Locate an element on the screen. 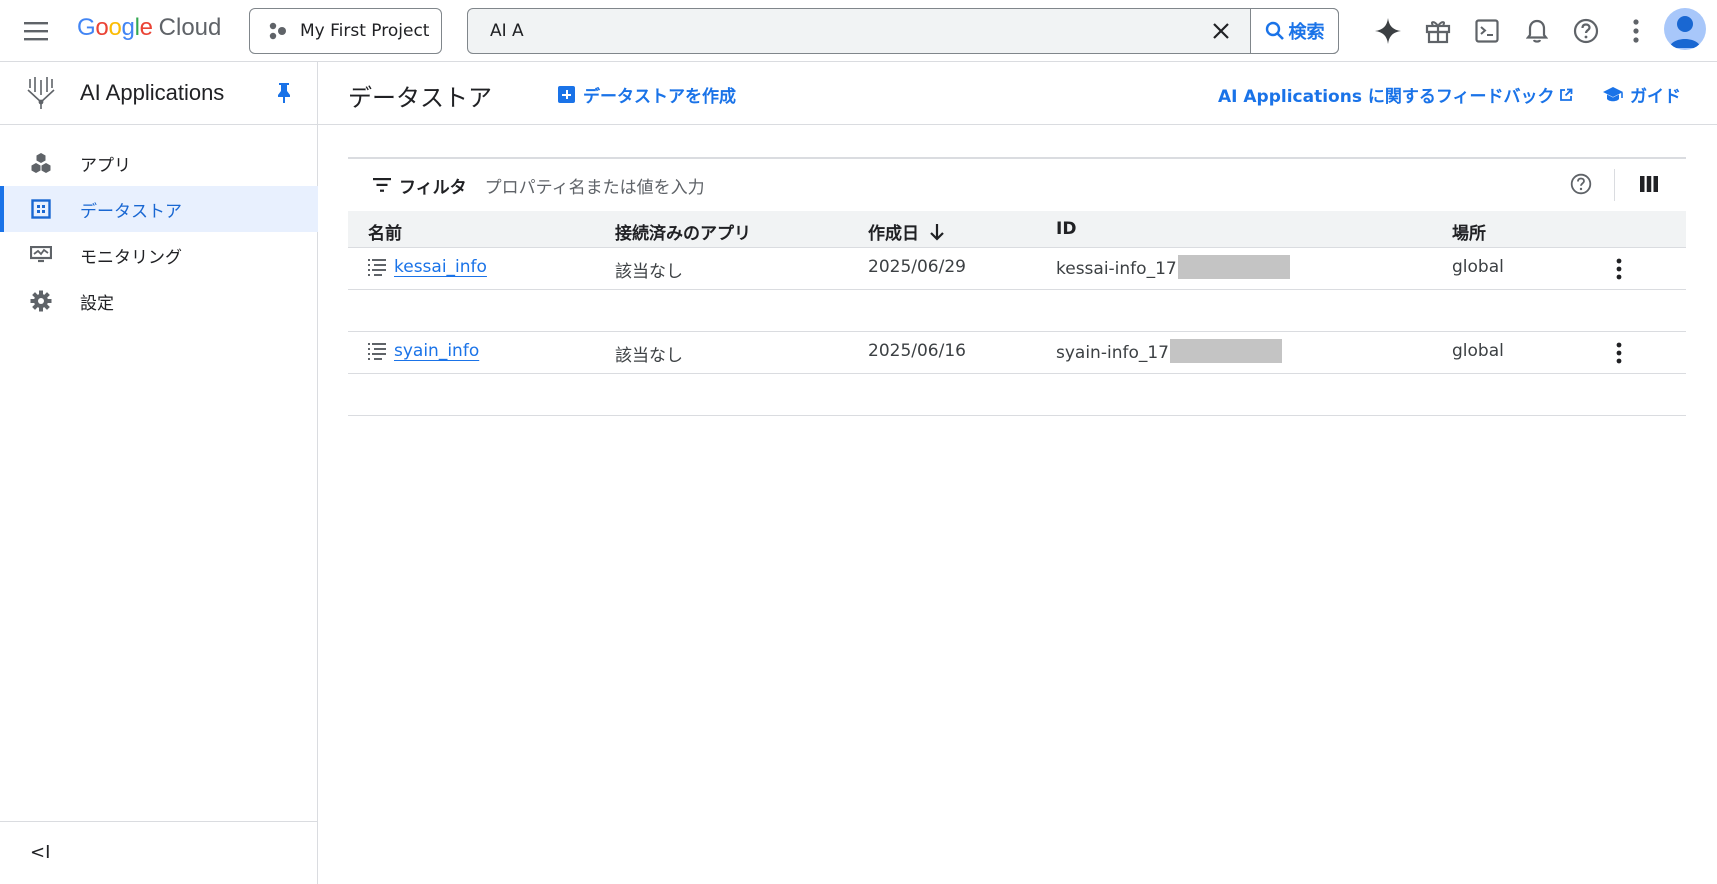 This screenshot has height=884, width=1717. datastore-name-link: kessai_info is located at coordinates (440, 267).